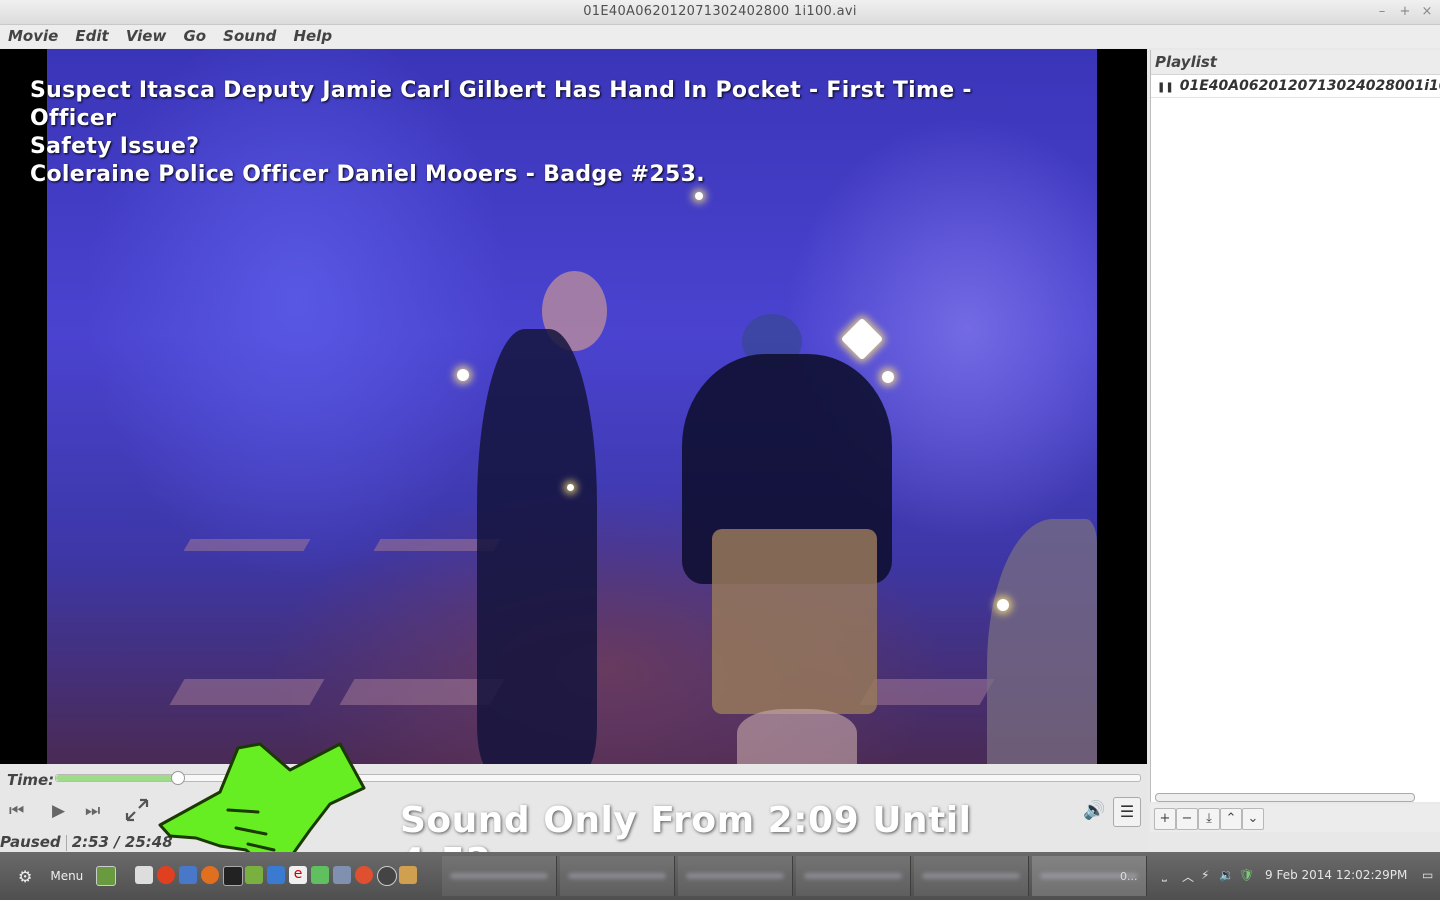 The height and width of the screenshot is (900, 1440). Describe the element at coordinates (233, 876) in the screenshot. I see `terminal-icon` at that location.